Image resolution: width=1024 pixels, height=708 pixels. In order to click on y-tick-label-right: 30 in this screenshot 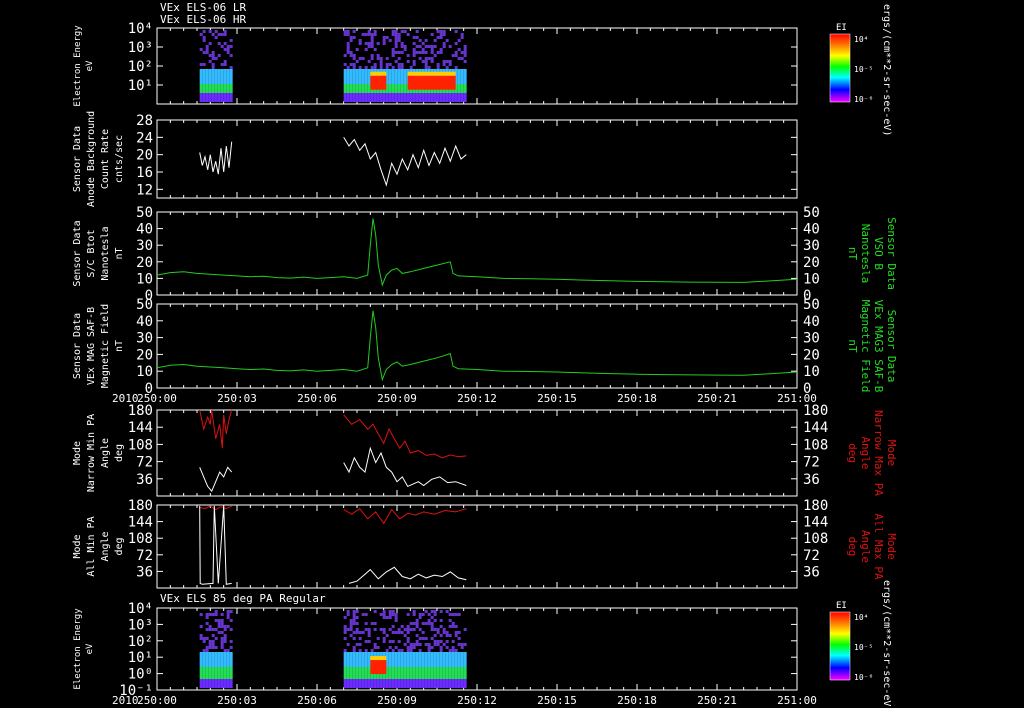, I will do `click(811, 339)`.